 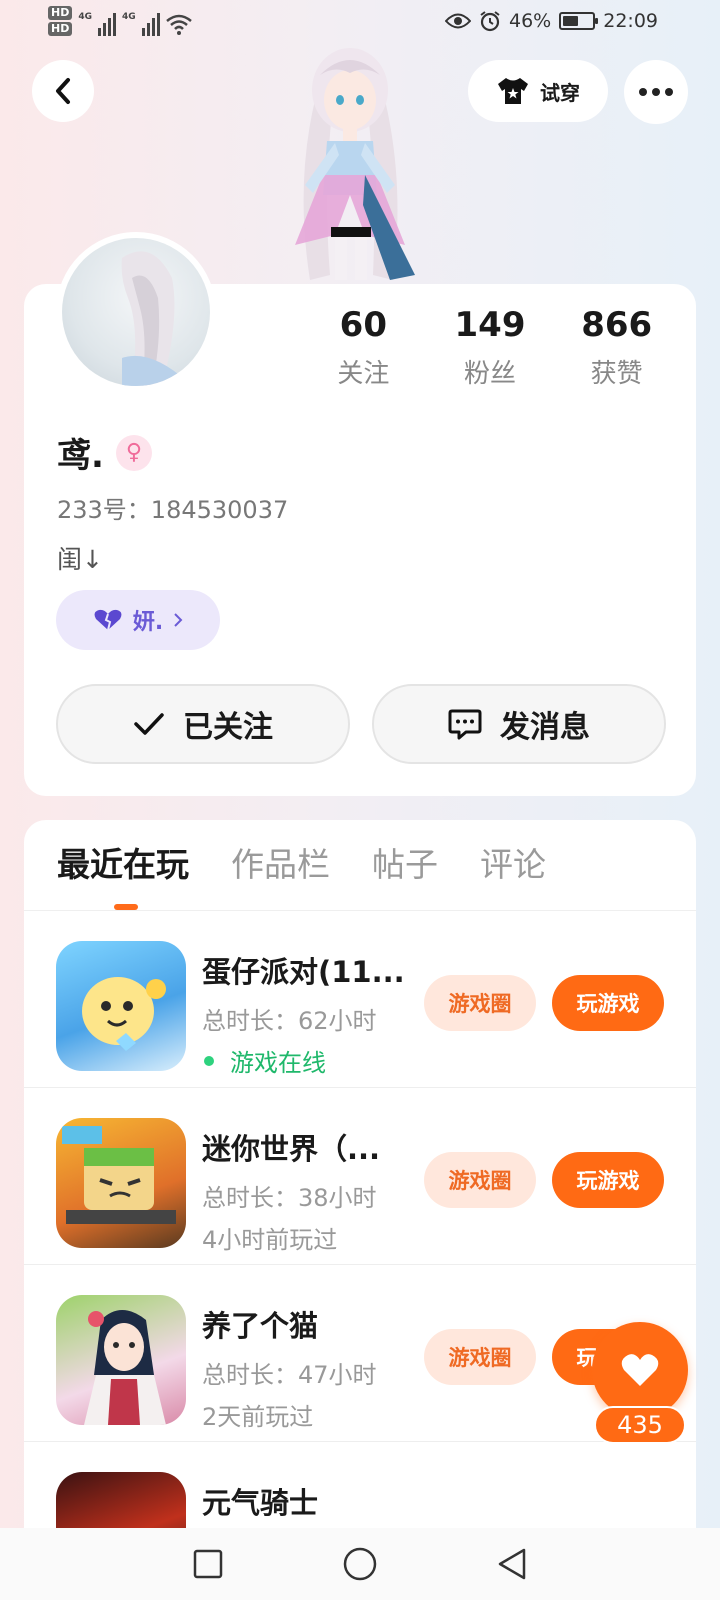 I want to click on couple-tag-label: 妍., so click(x=148, y=622).